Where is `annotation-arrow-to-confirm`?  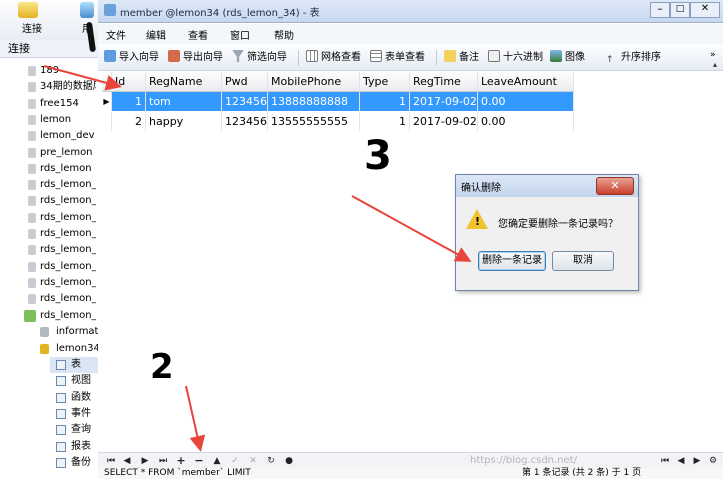 annotation-arrow-to-confirm is located at coordinates (411, 228).